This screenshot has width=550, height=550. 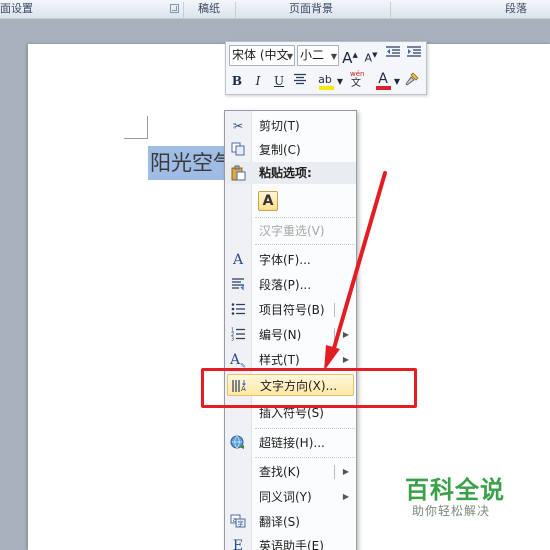 What do you see at coordinates (412, 79) in the screenshot?
I see `format-painter-icon` at bounding box center [412, 79].